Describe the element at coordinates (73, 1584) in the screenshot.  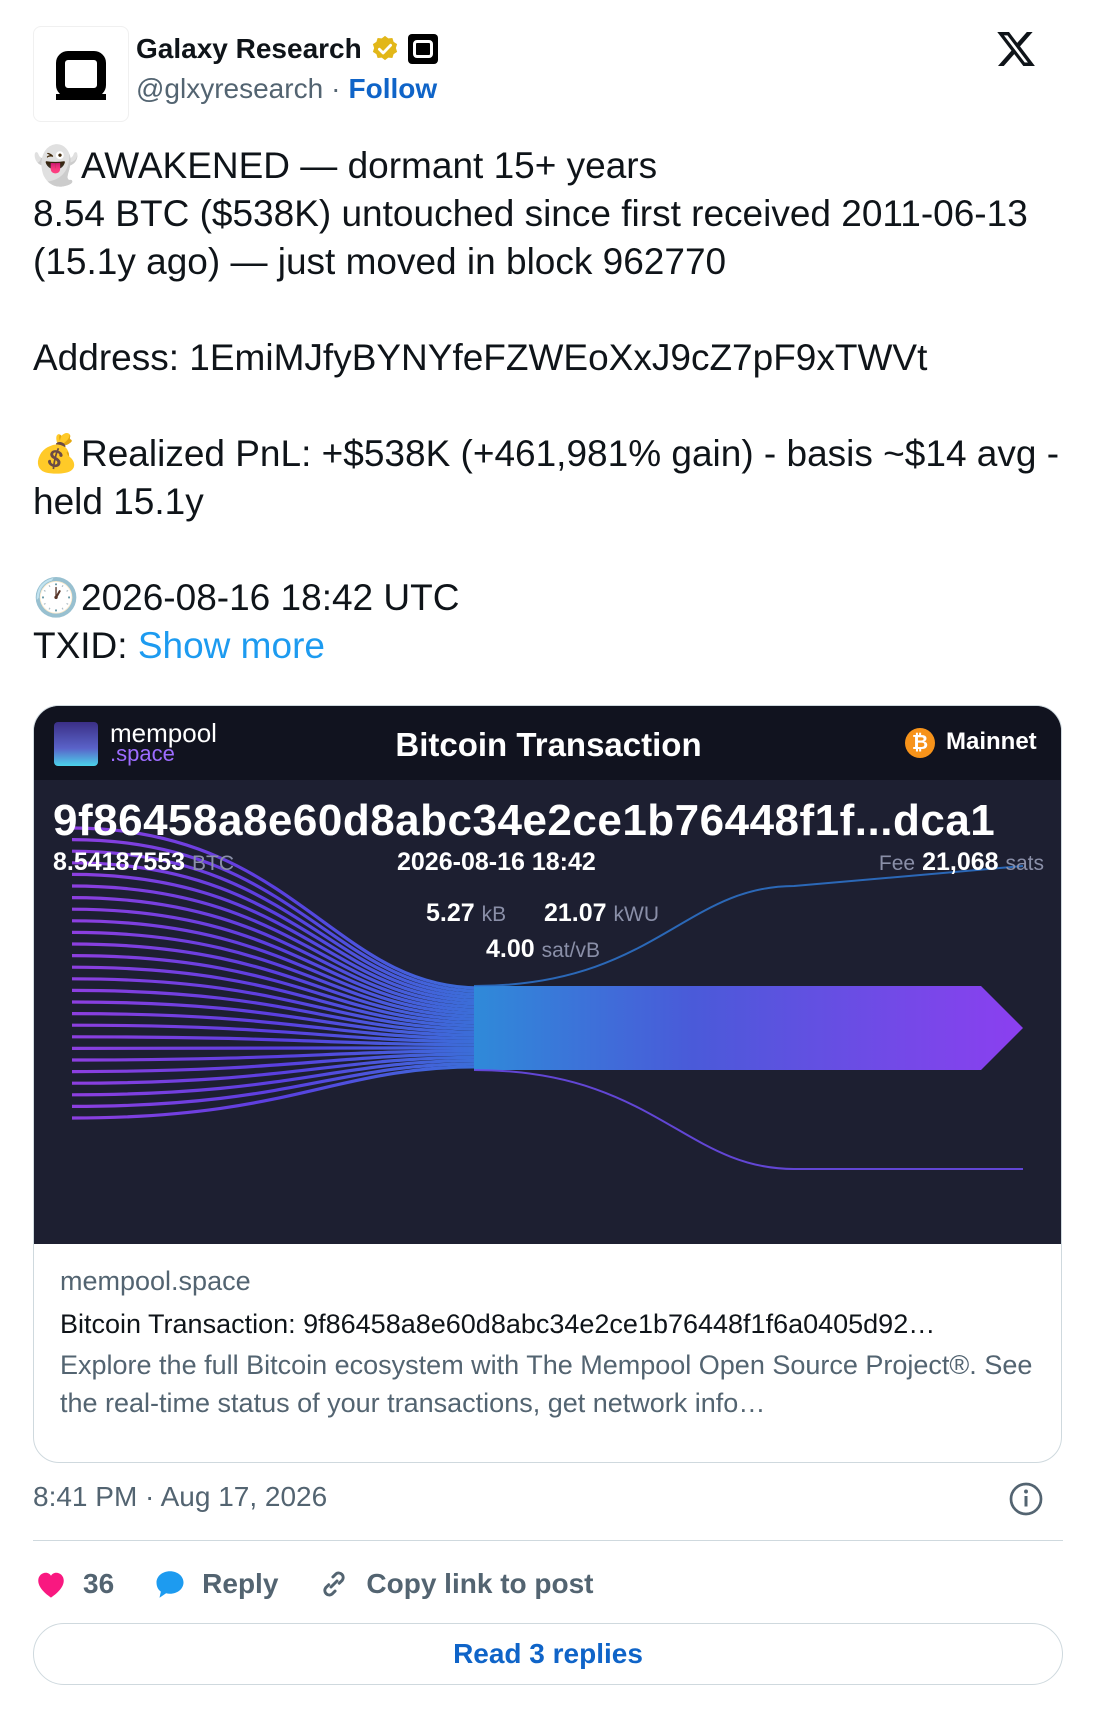
I see `like-button: 36` at that location.